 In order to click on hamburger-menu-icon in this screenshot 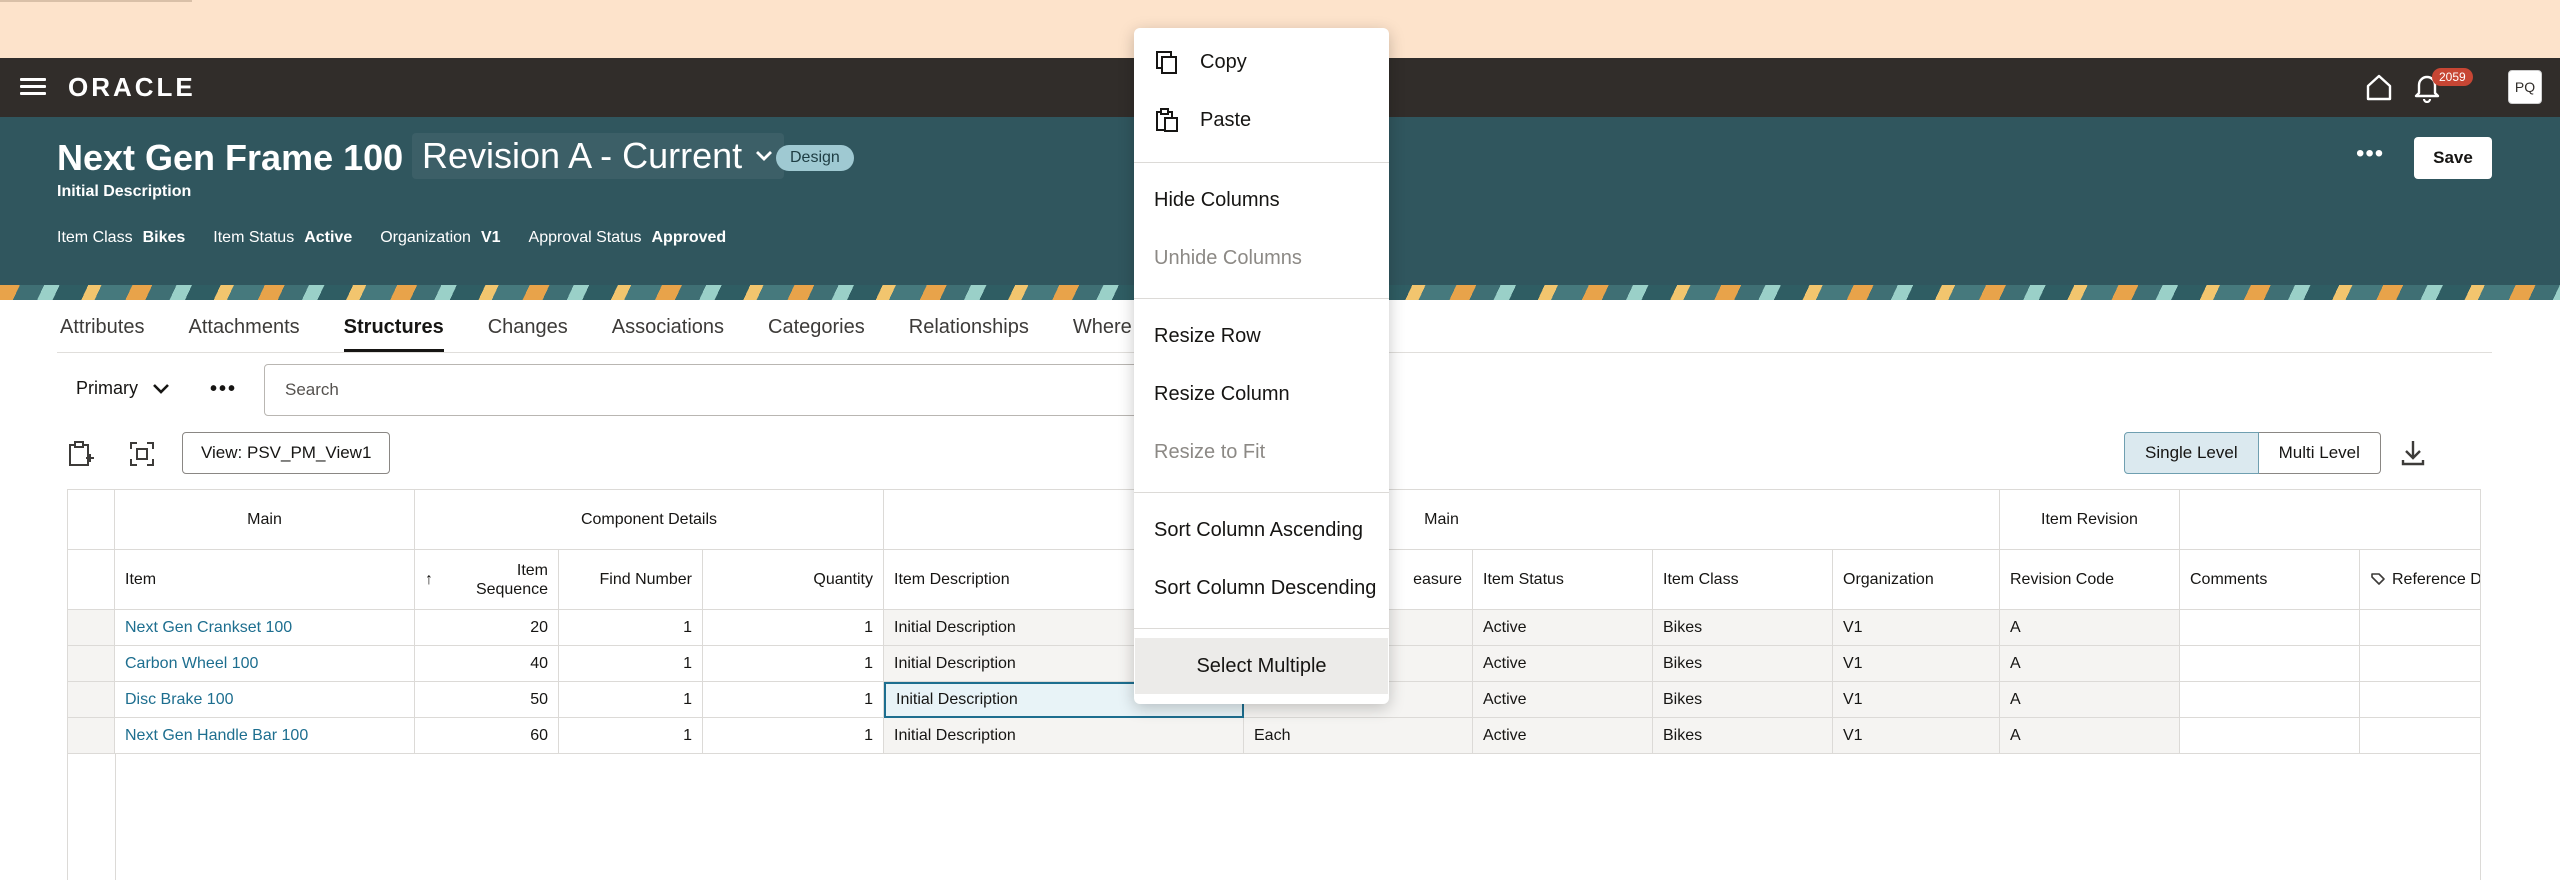, I will do `click(34, 87)`.